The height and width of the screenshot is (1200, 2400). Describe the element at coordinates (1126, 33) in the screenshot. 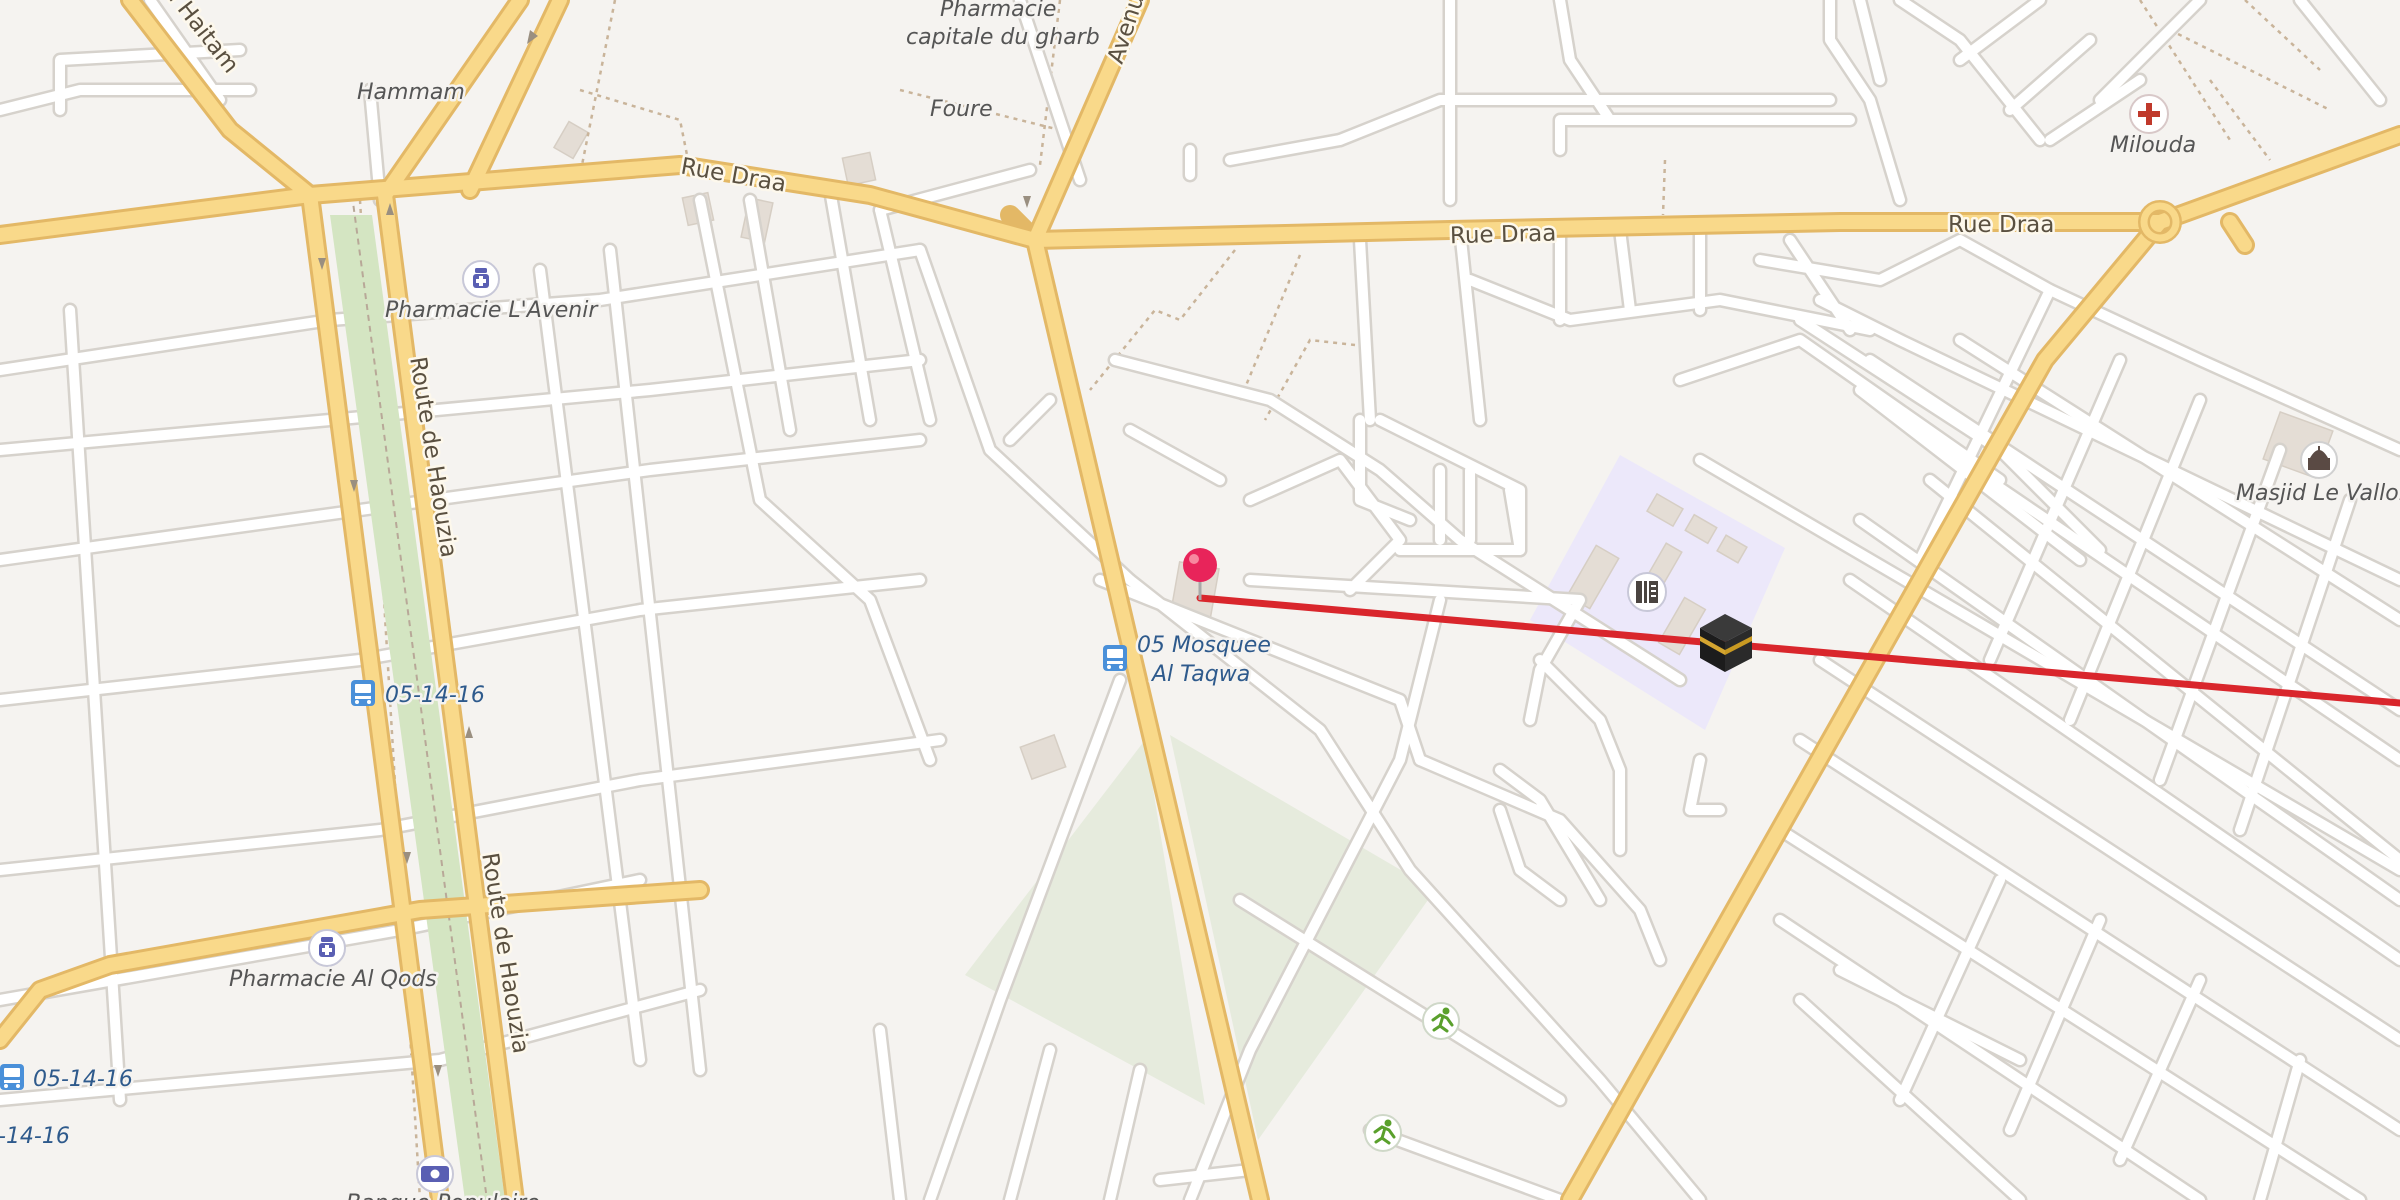

I see `road-label-avenue: Avenu` at that location.